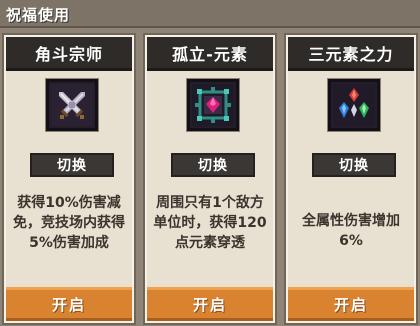 The image size is (420, 326). Describe the element at coordinates (210, 14) in the screenshot. I see `panel-header: 祝福使用` at that location.